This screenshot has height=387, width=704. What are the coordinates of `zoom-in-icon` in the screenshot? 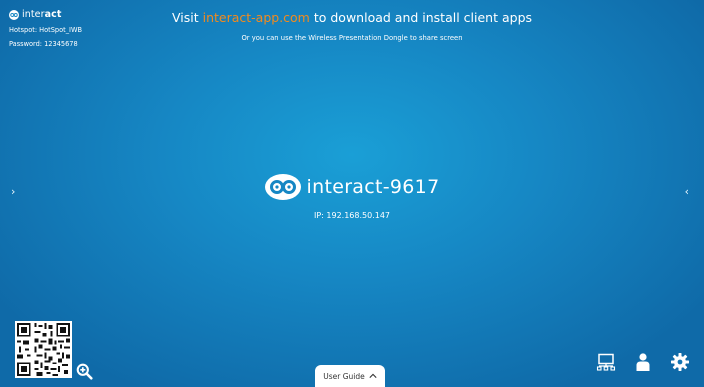 It's located at (84, 371).